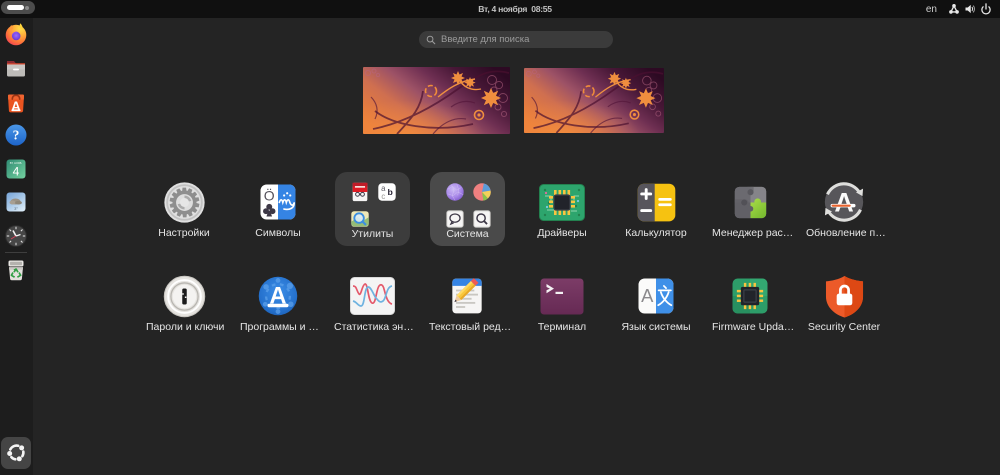 The height and width of the screenshot is (475, 1000). I want to click on svg-text: 3°, so click(16, 208).